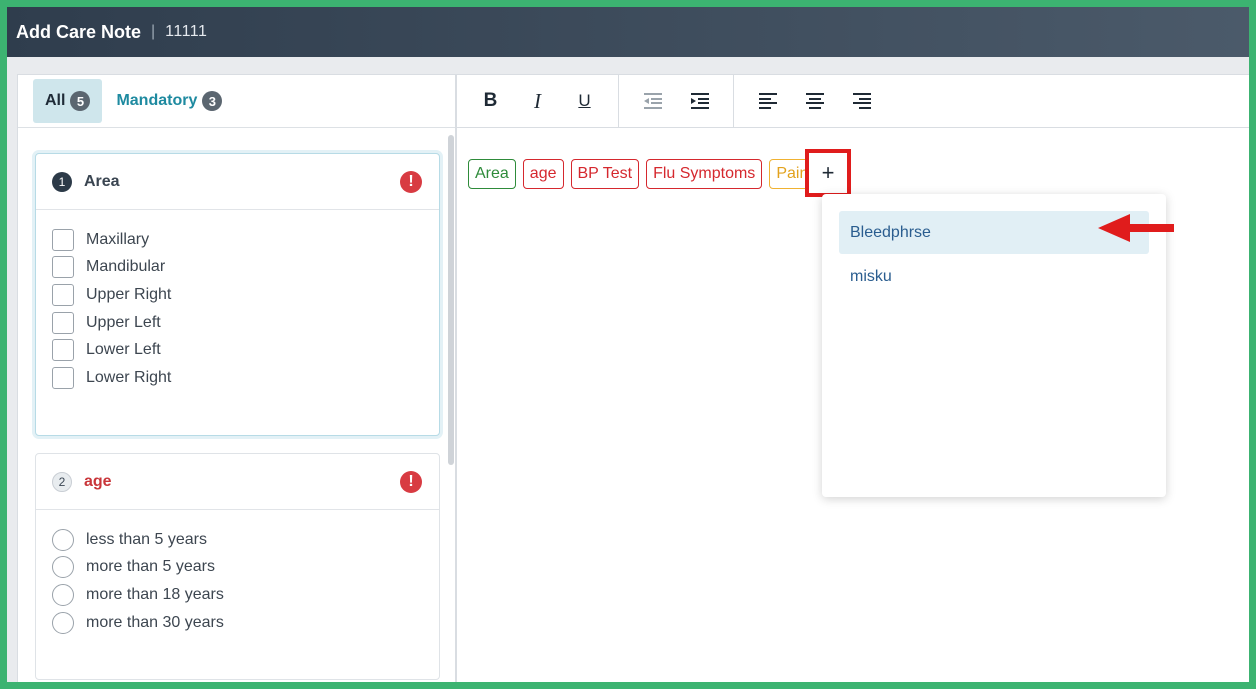  I want to click on chip-bp-test: BP Test, so click(605, 174).